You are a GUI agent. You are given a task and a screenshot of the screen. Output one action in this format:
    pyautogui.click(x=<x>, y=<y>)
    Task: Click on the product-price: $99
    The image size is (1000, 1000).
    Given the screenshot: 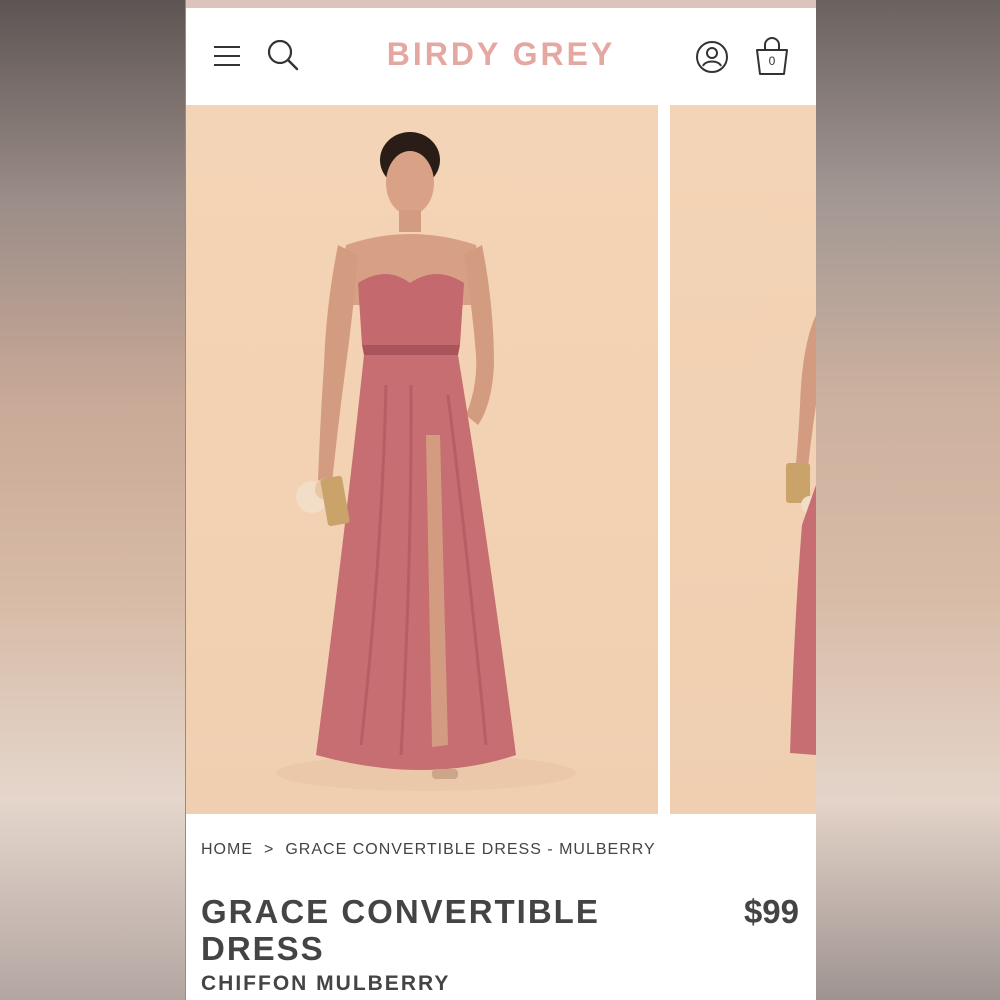 What is the action you would take?
    pyautogui.click(x=771, y=911)
    